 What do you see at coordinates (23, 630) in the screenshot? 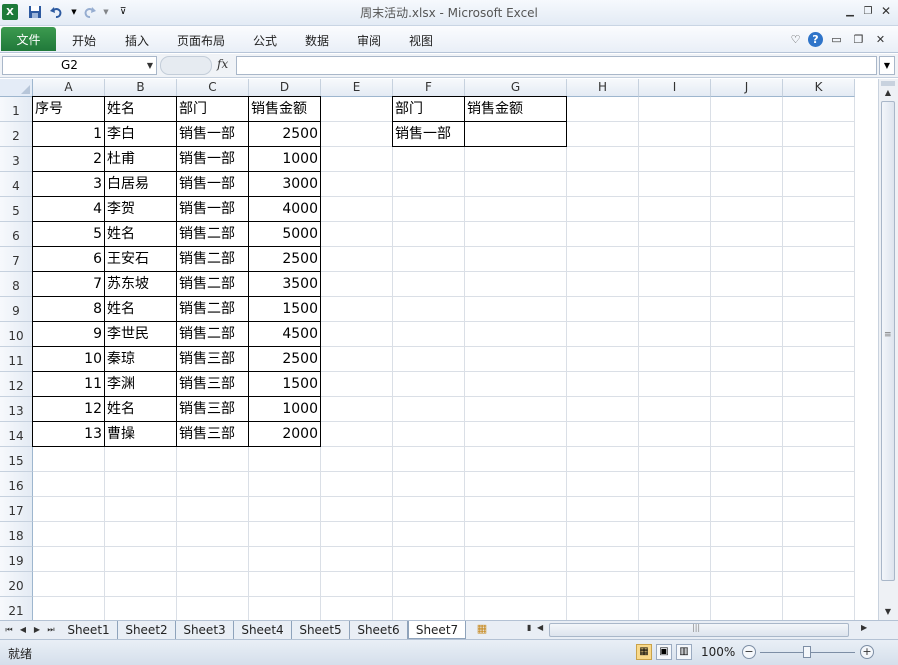
I see `prev-sheet-icon: ◀` at bounding box center [23, 630].